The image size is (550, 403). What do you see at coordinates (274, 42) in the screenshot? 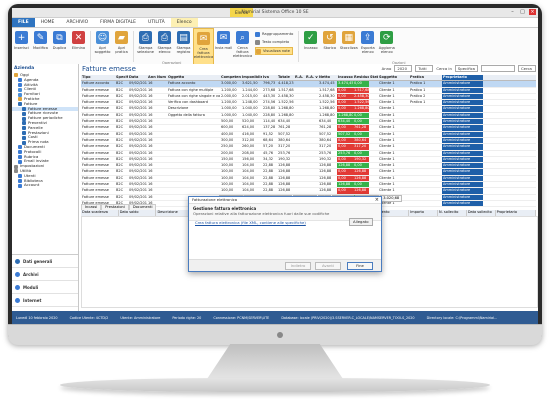
I see `ribbon-option: Testo completo` at bounding box center [274, 42].